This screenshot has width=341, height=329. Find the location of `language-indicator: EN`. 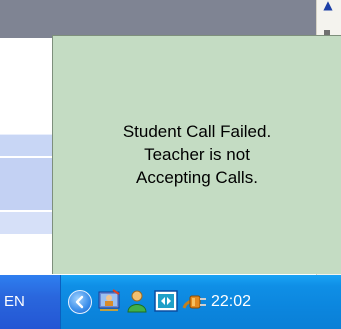

language-indicator: EN is located at coordinates (14, 302).